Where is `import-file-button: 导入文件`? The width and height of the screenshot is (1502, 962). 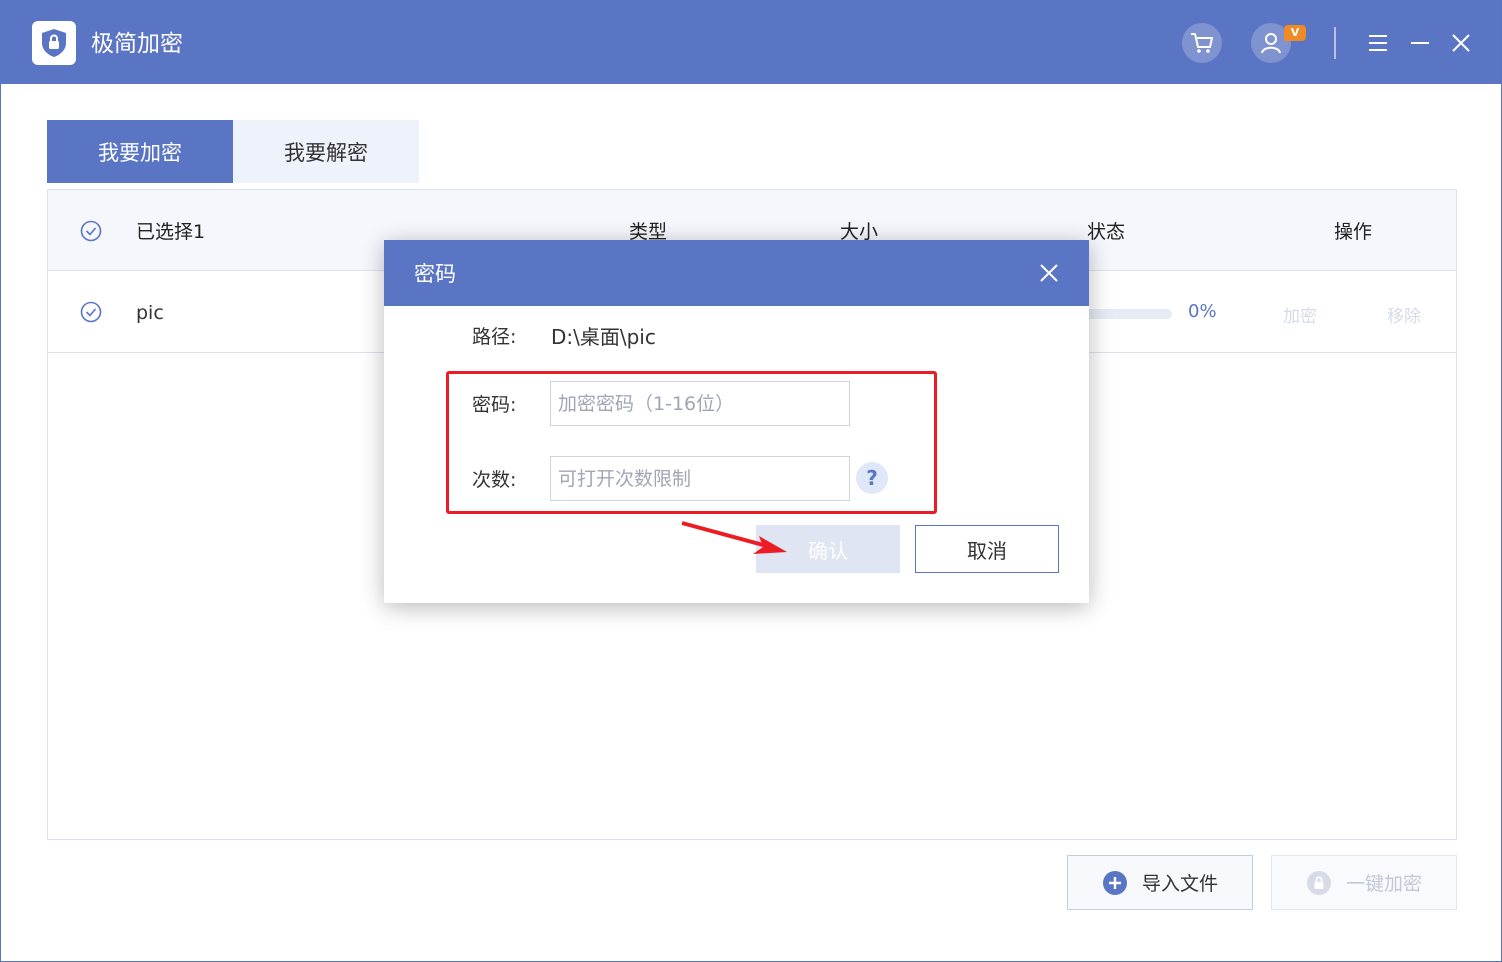
import-file-button: 导入文件 is located at coordinates (1160, 882).